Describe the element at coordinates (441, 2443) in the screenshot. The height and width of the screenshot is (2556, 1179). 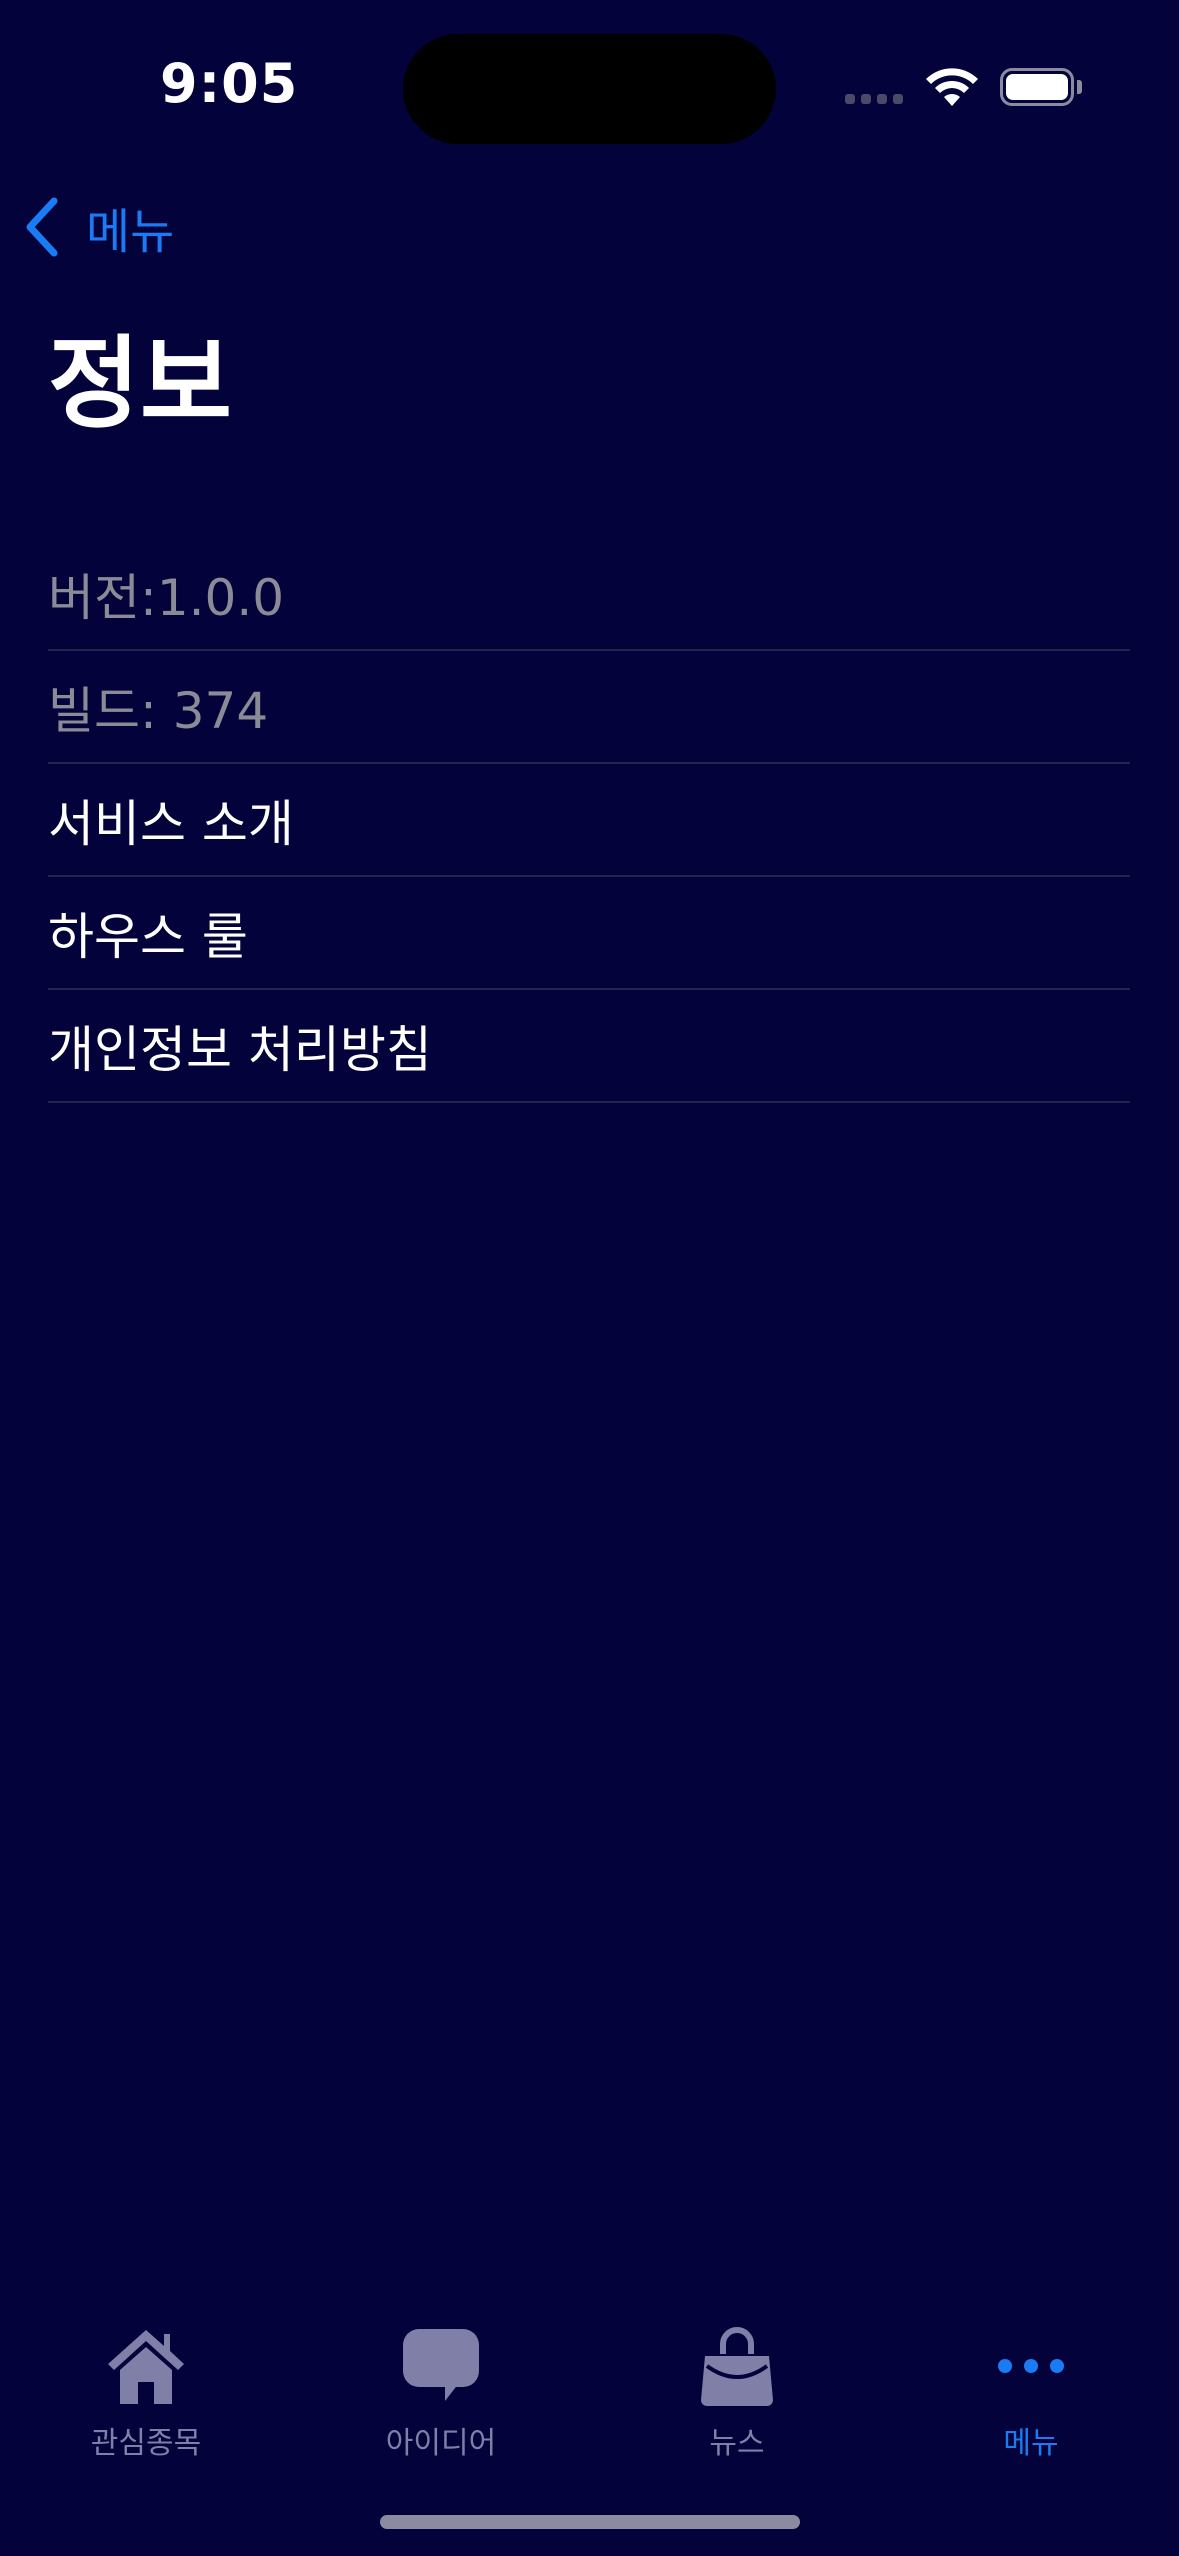
I see `tab-ideas-label: 아이디어` at that location.